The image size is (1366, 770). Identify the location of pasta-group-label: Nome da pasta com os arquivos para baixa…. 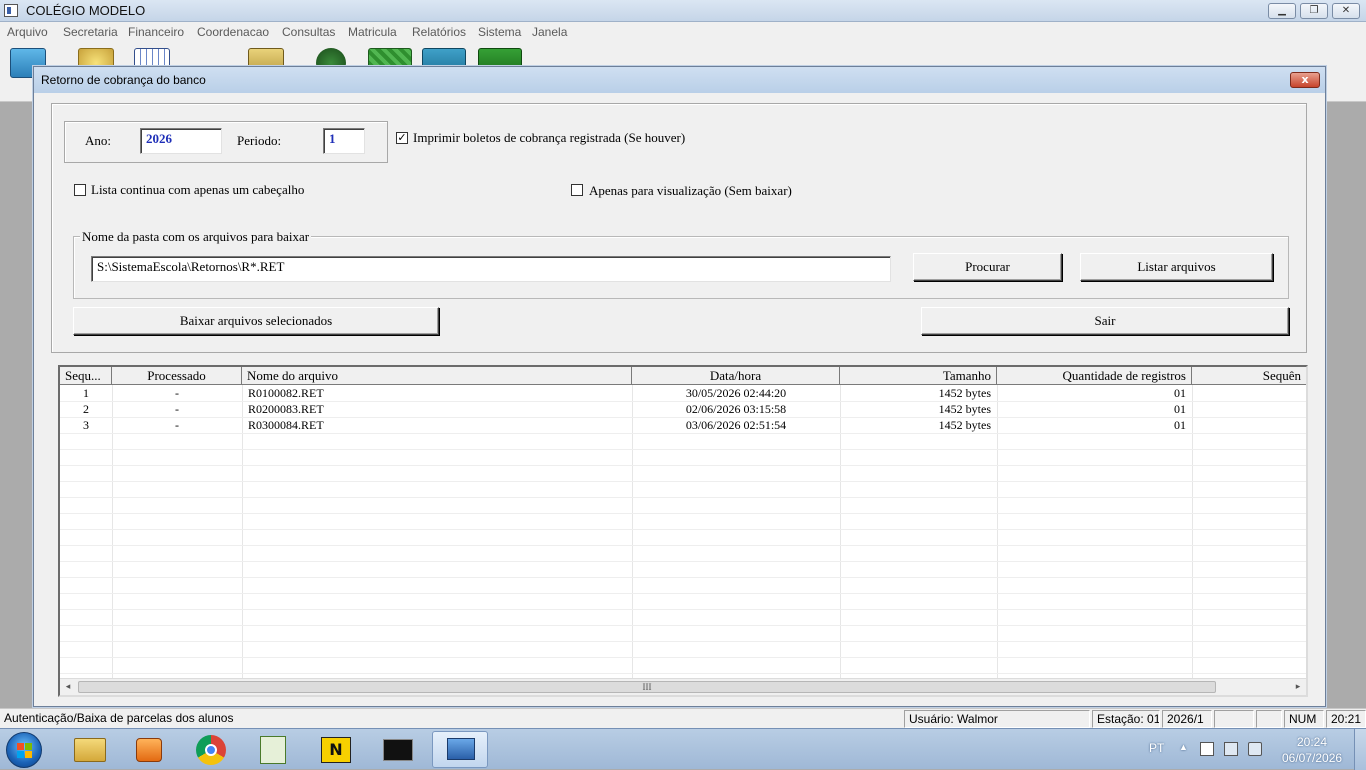
(196, 237).